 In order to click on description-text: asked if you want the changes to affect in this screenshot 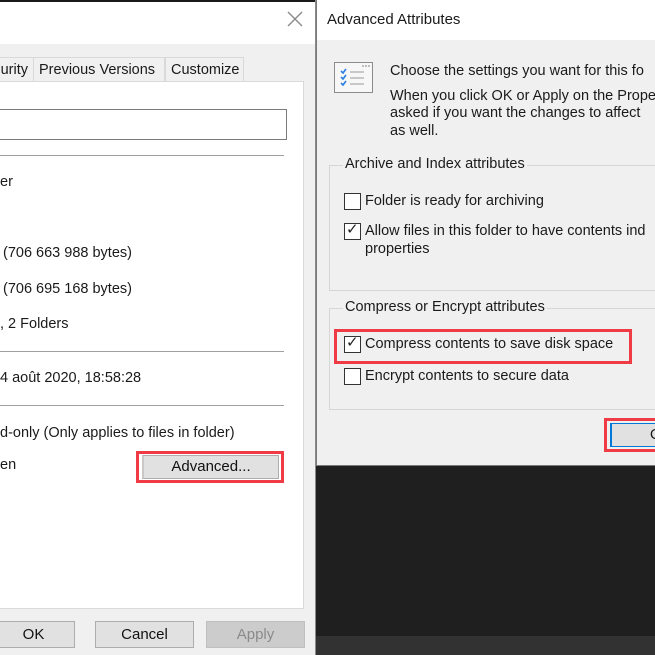, I will do `click(515, 113)`.